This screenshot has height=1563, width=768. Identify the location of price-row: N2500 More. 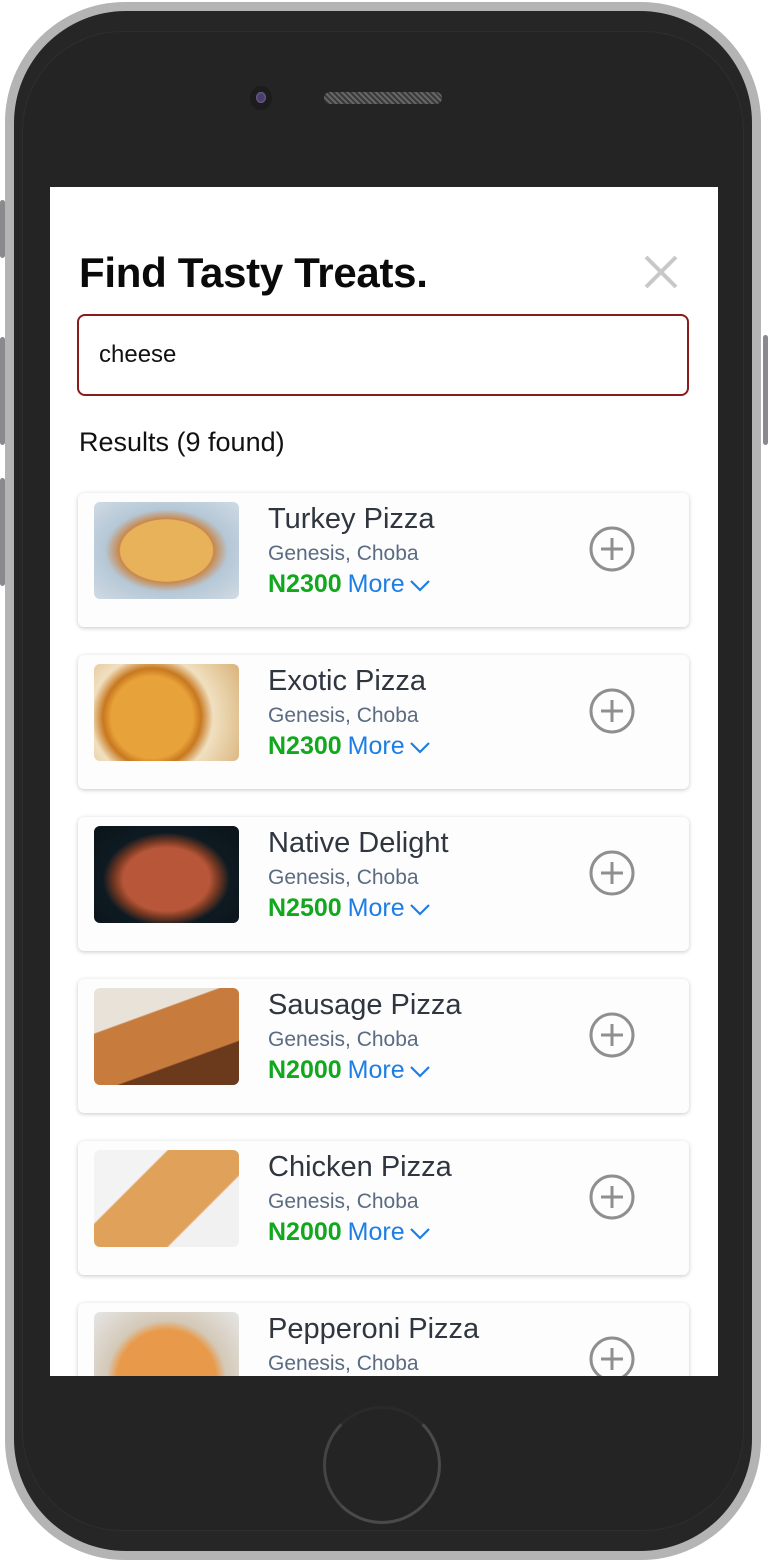
(349, 908).